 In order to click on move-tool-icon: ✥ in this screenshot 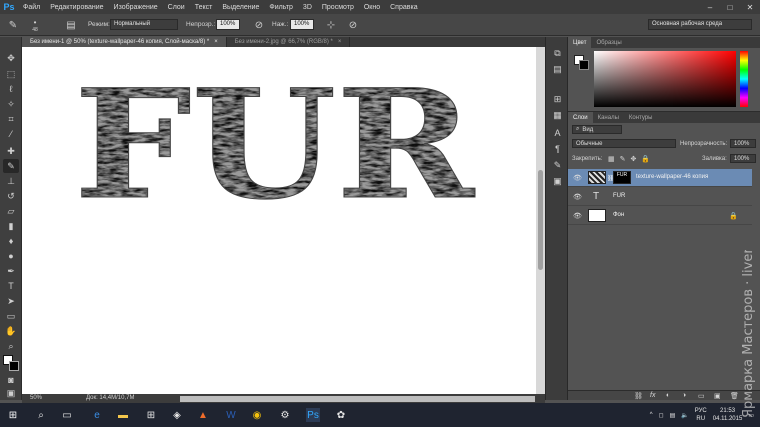, I will do `click(11, 58)`.